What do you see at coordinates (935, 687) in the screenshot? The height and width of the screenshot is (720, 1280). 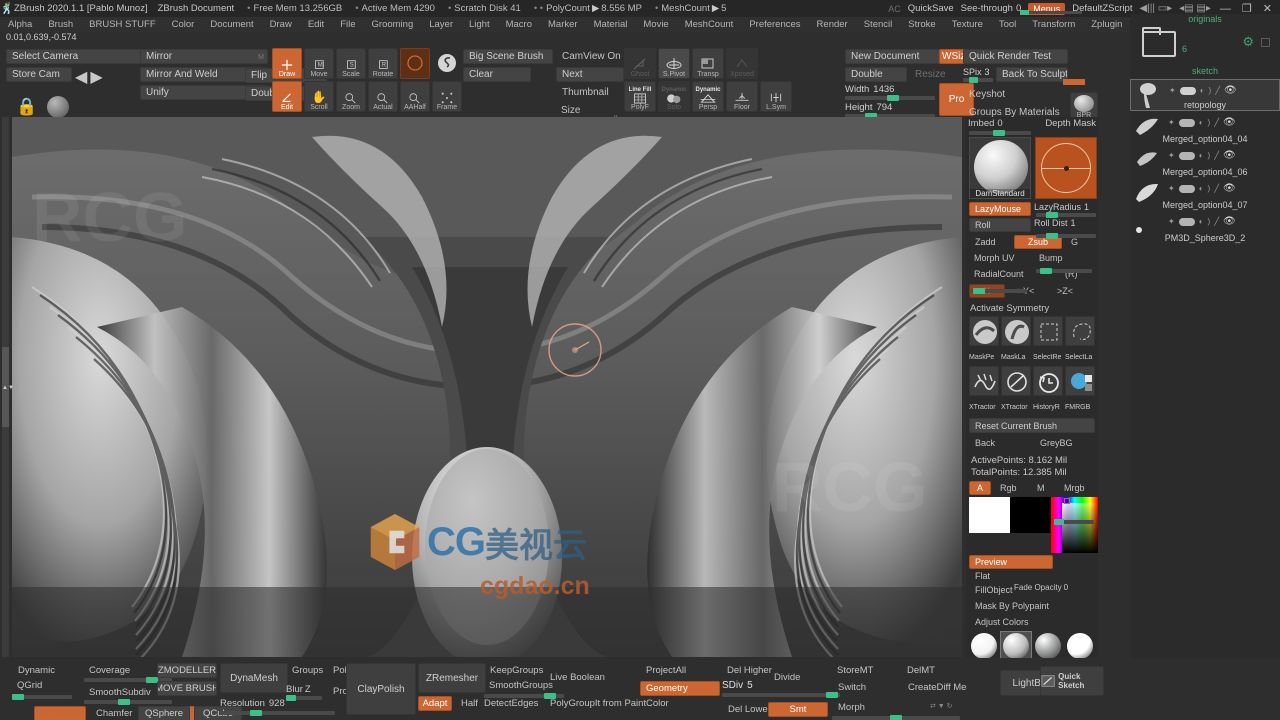 I see `creatediffmesh-button: CreateDiff Mesh` at bounding box center [935, 687].